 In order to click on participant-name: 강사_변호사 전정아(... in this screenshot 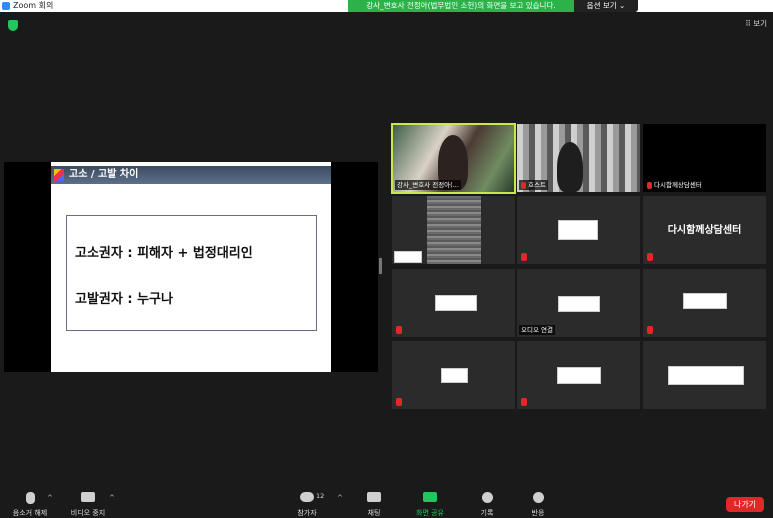, I will do `click(428, 185)`.